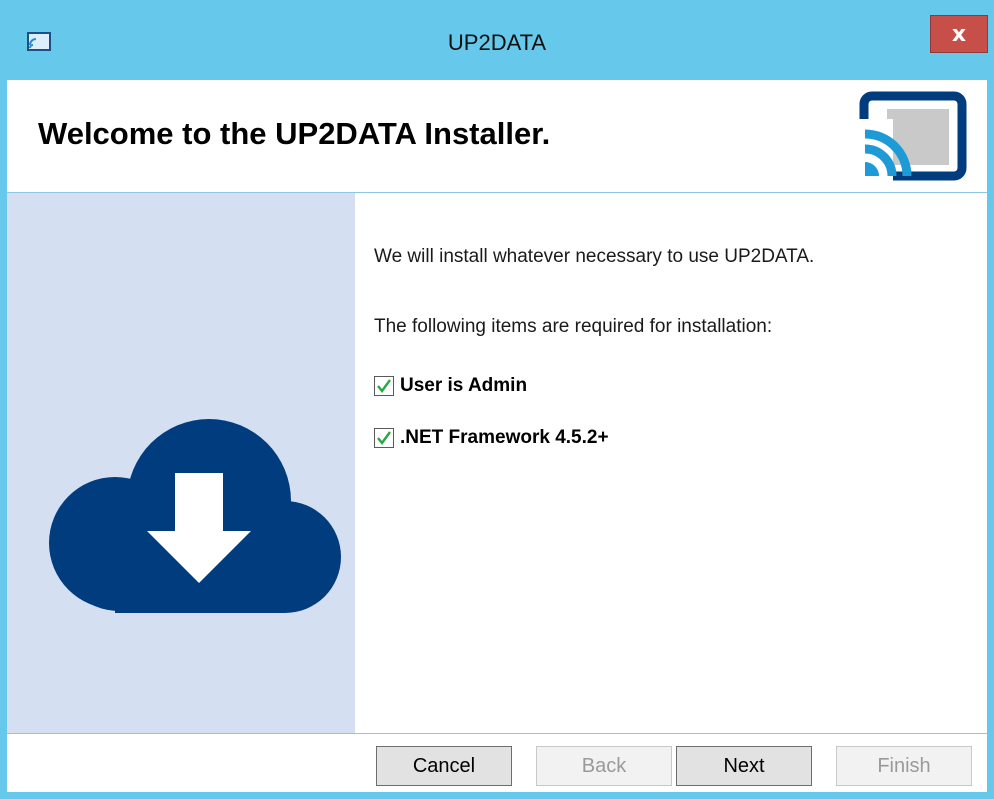 This screenshot has height=799, width=994. What do you see at coordinates (904, 766) in the screenshot?
I see `finish-button: Finish` at bounding box center [904, 766].